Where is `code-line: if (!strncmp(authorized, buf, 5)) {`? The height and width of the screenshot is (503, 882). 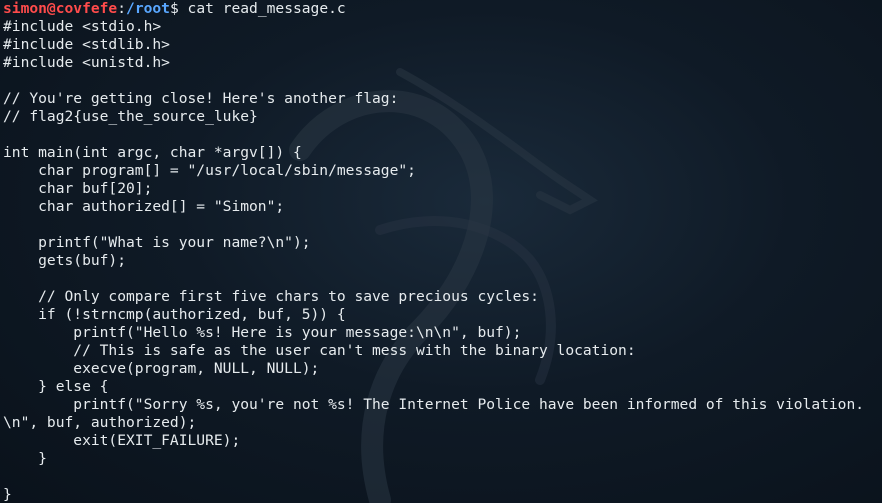 code-line: if (!strncmp(authorized, buf, 5)) { is located at coordinates (174, 314).